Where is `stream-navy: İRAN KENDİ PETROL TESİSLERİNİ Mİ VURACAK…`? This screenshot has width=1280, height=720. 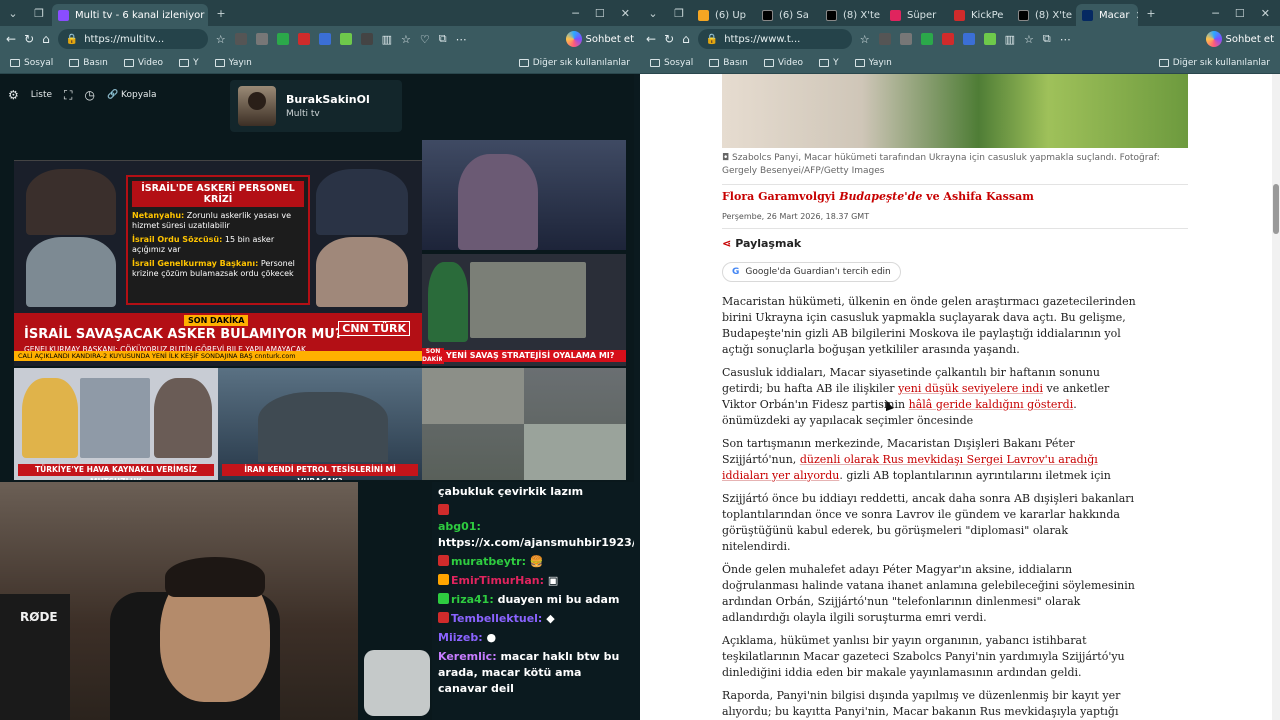
stream-navy: İRAN KENDİ PETROL TESİSLERİNİ Mİ VURACAK… is located at coordinates (320, 424).